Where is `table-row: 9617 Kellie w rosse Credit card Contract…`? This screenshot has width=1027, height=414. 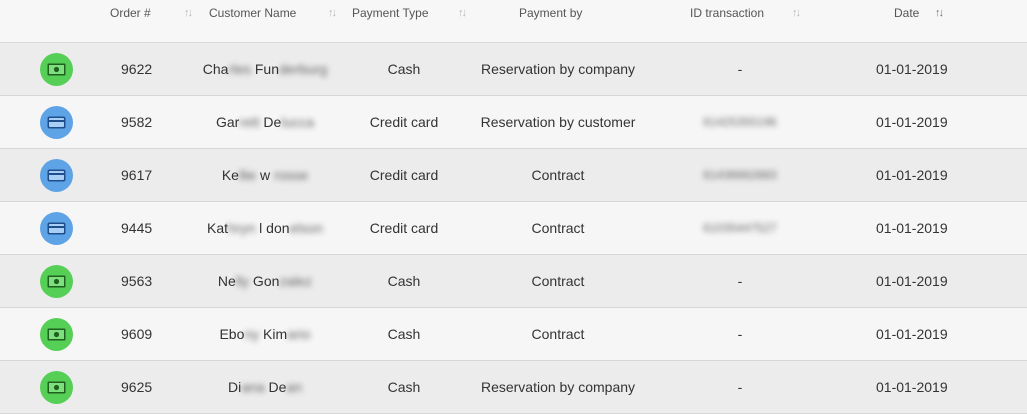 table-row: 9617 Kellie w rosse Credit card Contract… is located at coordinates (513, 175).